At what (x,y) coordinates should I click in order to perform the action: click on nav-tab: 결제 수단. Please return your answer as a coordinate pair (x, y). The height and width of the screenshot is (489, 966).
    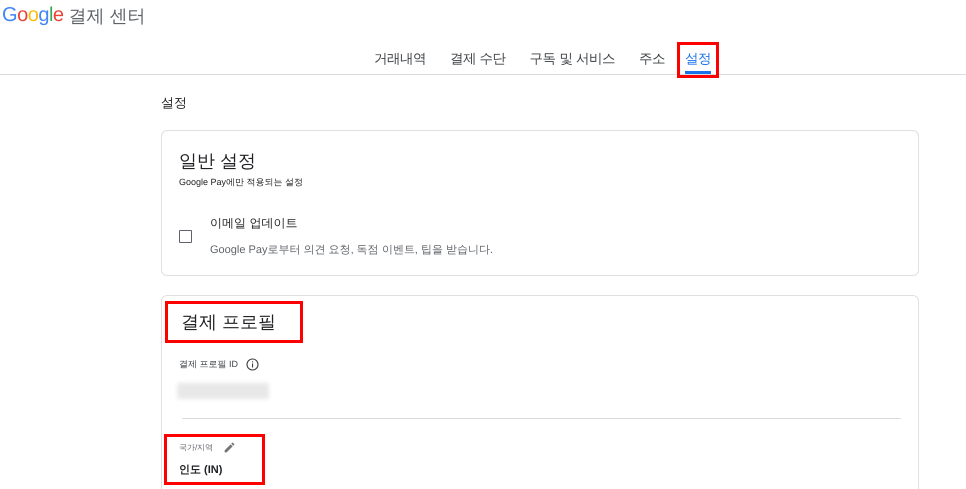
    Looking at the image, I should click on (478, 62).